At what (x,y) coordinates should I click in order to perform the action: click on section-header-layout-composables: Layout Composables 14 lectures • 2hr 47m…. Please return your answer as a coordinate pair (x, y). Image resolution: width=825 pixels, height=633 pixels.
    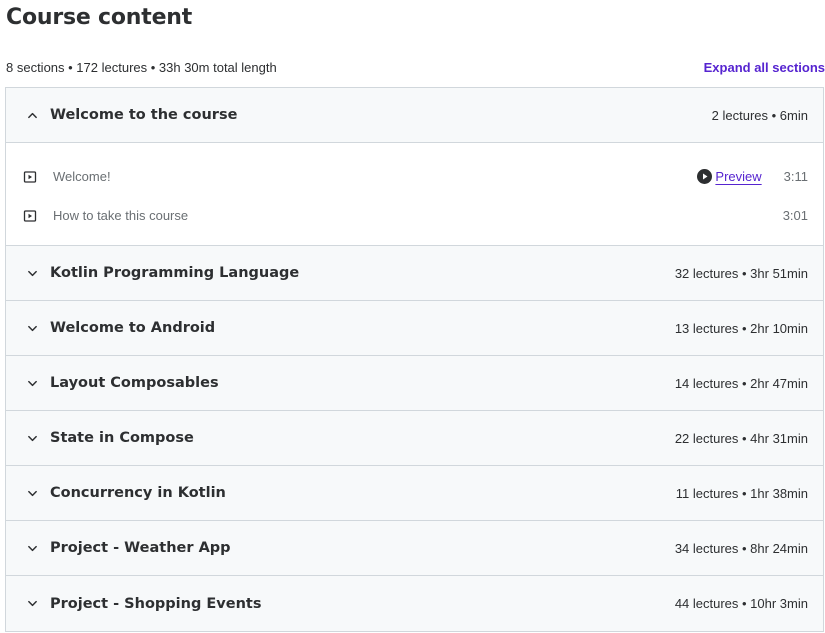
    Looking at the image, I should click on (414, 383).